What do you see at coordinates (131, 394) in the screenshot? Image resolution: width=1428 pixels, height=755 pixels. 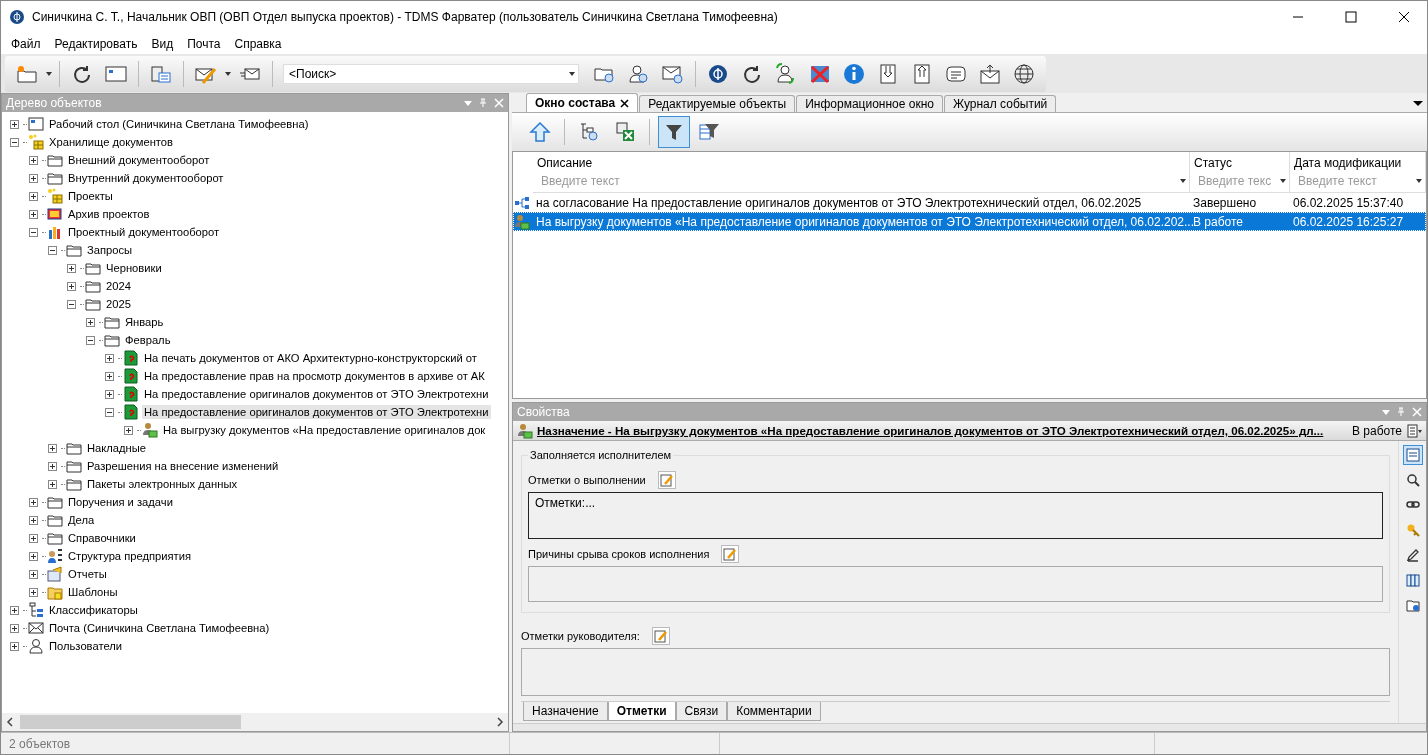 I see `document-question-icon` at bounding box center [131, 394].